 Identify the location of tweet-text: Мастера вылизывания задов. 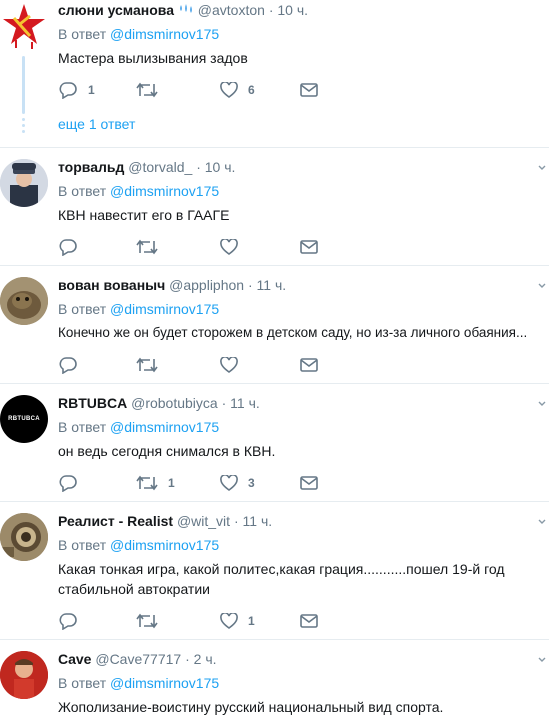
(153, 58).